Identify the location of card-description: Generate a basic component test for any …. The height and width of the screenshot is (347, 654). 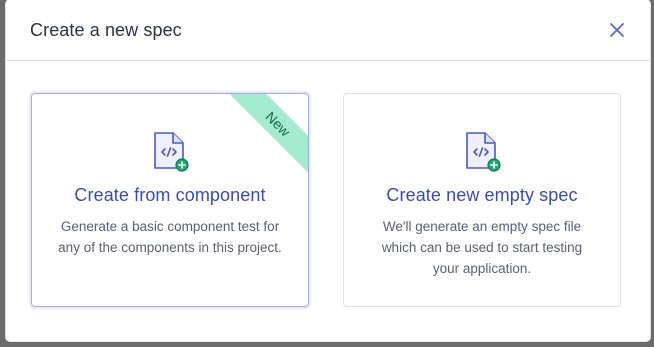
(170, 237).